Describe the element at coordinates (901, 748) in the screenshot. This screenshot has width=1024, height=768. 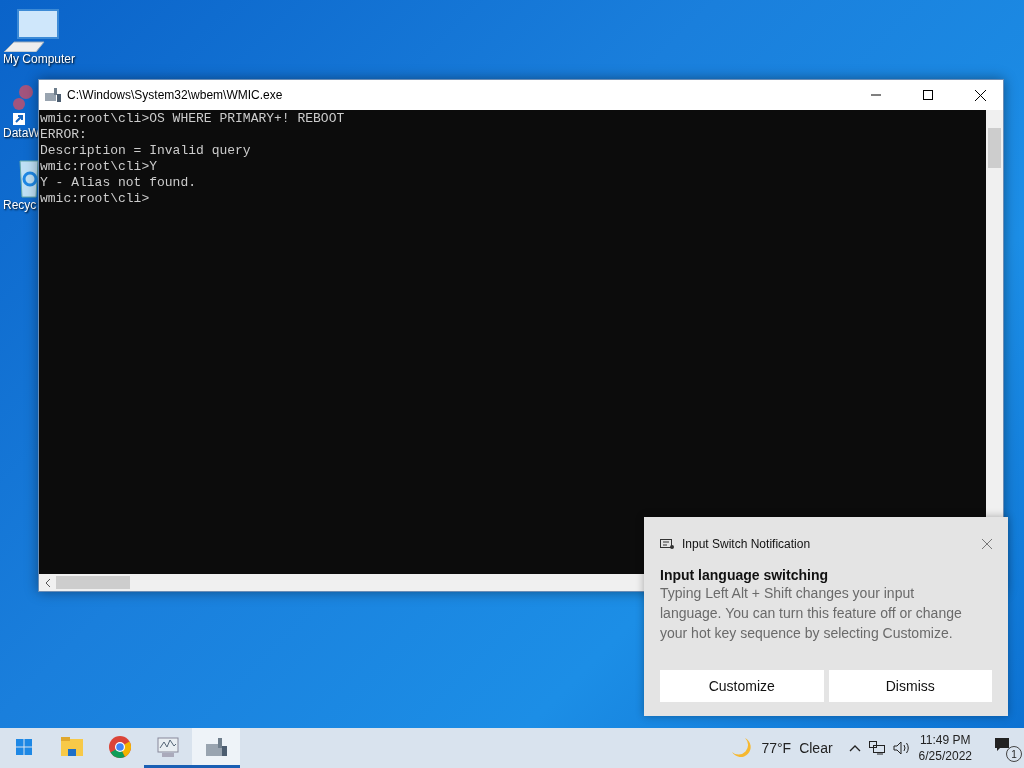
I see `speaker-icon` at that location.